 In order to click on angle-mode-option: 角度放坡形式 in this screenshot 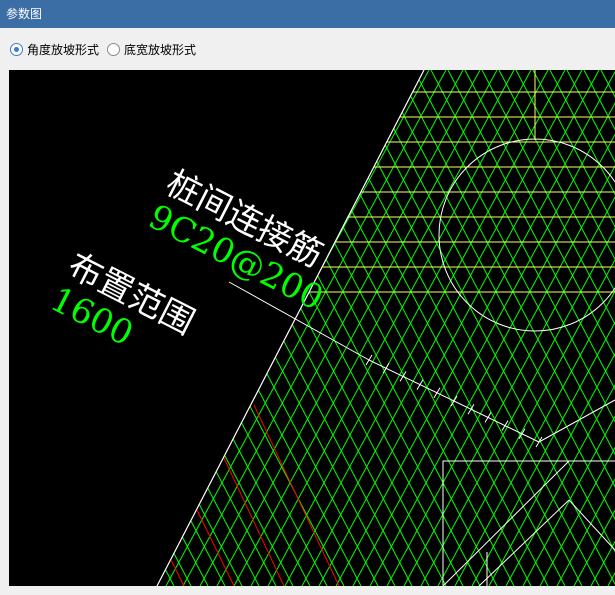, I will do `click(54, 49)`.